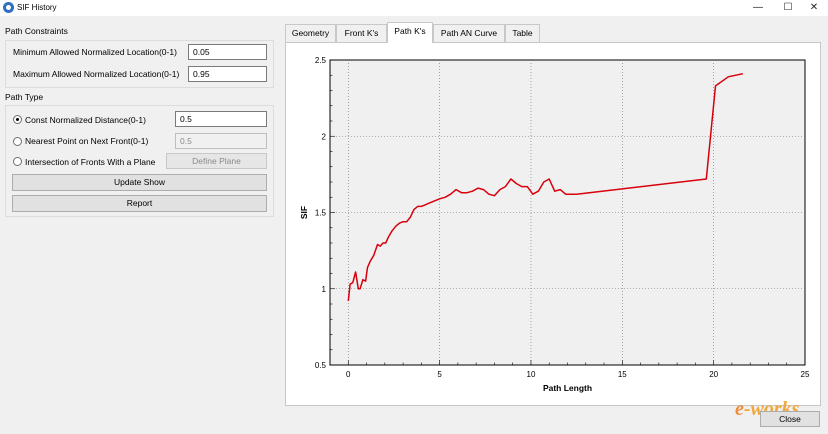  What do you see at coordinates (95, 52) in the screenshot?
I see `min-location-label: Minimum Allowed Normalized Location(0-1)` at bounding box center [95, 52].